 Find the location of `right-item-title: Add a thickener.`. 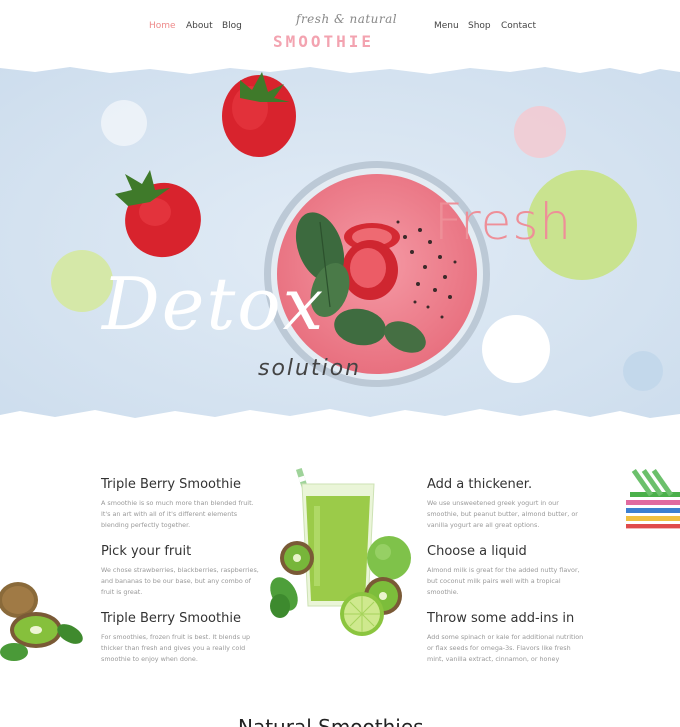

right-item-title: Add a thickener. is located at coordinates (480, 484).